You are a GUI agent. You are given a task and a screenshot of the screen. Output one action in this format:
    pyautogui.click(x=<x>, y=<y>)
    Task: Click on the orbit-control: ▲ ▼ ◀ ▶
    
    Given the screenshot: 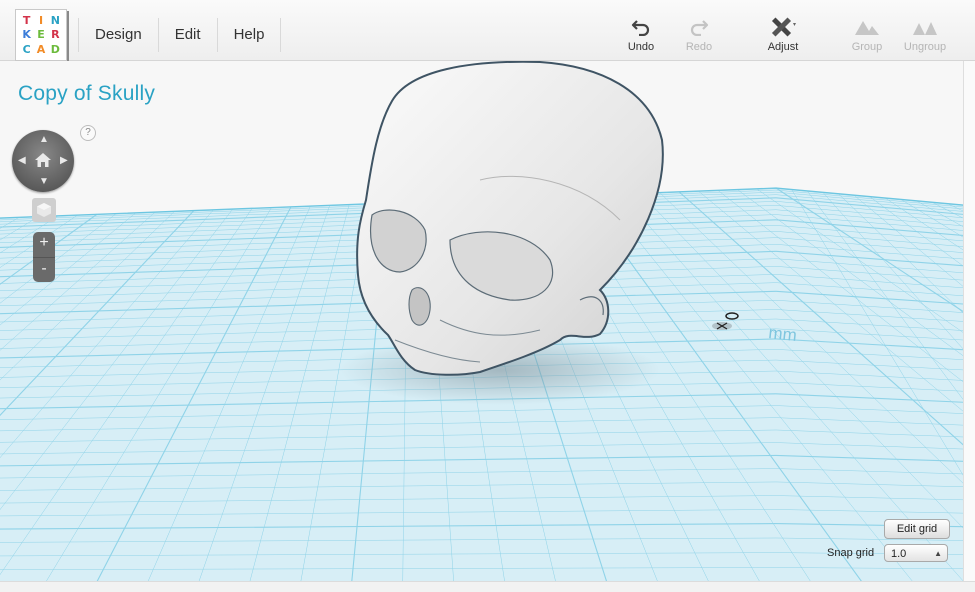 What is the action you would take?
    pyautogui.click(x=43, y=161)
    